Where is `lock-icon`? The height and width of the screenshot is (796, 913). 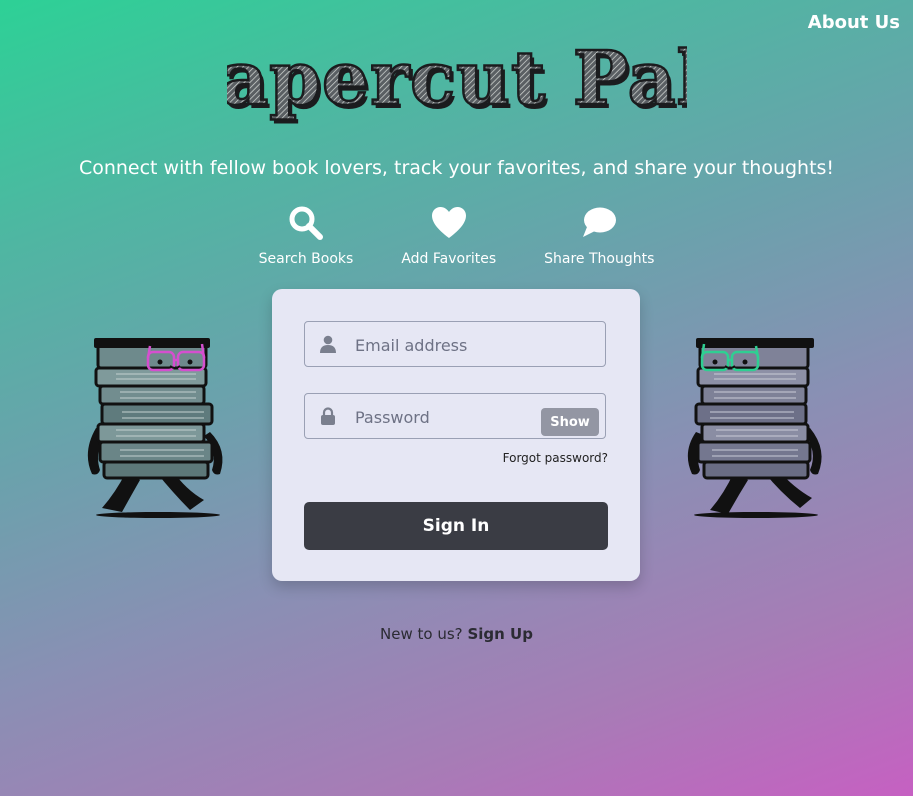 lock-icon is located at coordinates (328, 416).